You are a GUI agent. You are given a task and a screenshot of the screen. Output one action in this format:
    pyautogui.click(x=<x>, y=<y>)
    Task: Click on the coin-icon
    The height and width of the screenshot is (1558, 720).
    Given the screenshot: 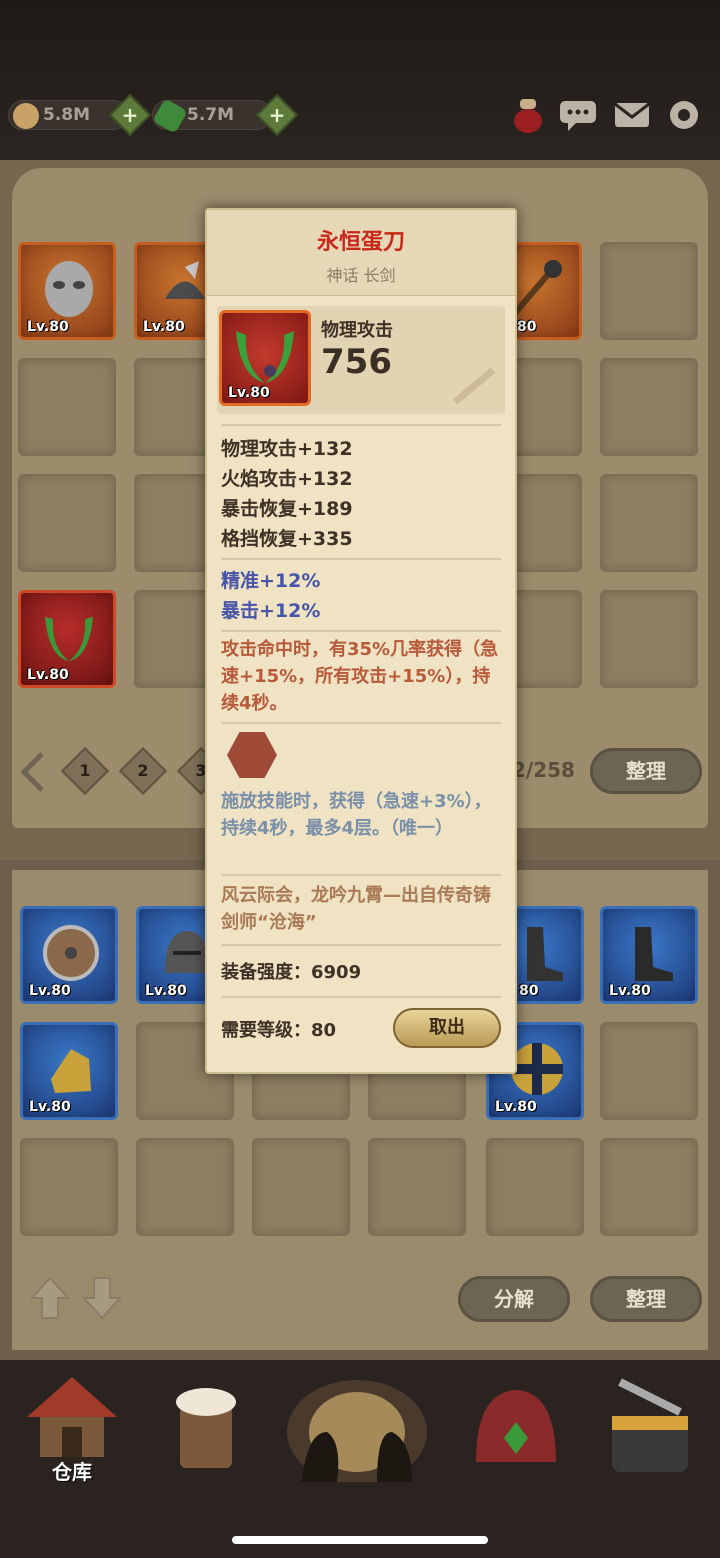 What is the action you would take?
    pyautogui.click(x=26, y=116)
    